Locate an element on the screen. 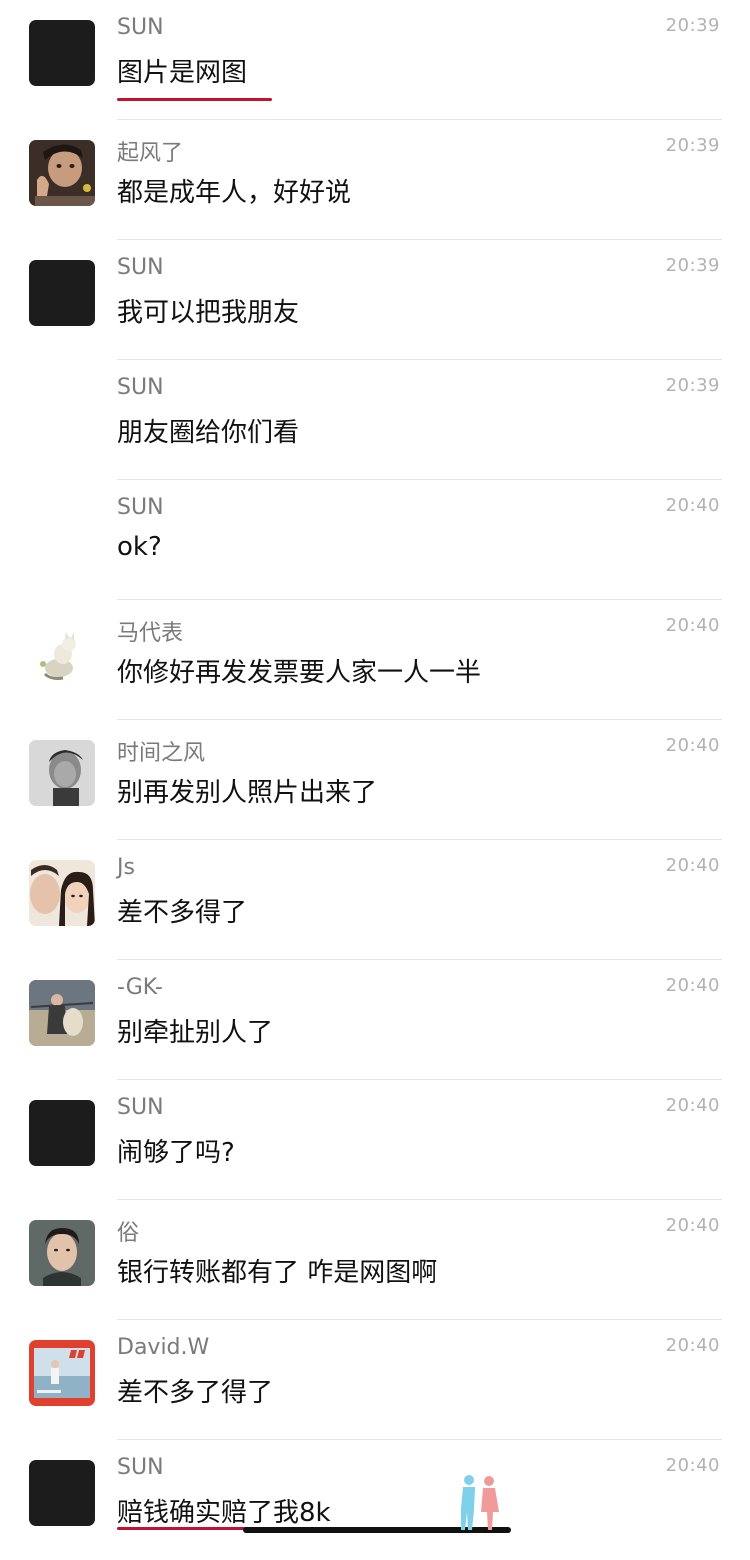 Image resolution: width=750 pixels, height=1560 pixels. chat-message: -GK- 20:40 别牵扯别人了 is located at coordinates (375, 1020).